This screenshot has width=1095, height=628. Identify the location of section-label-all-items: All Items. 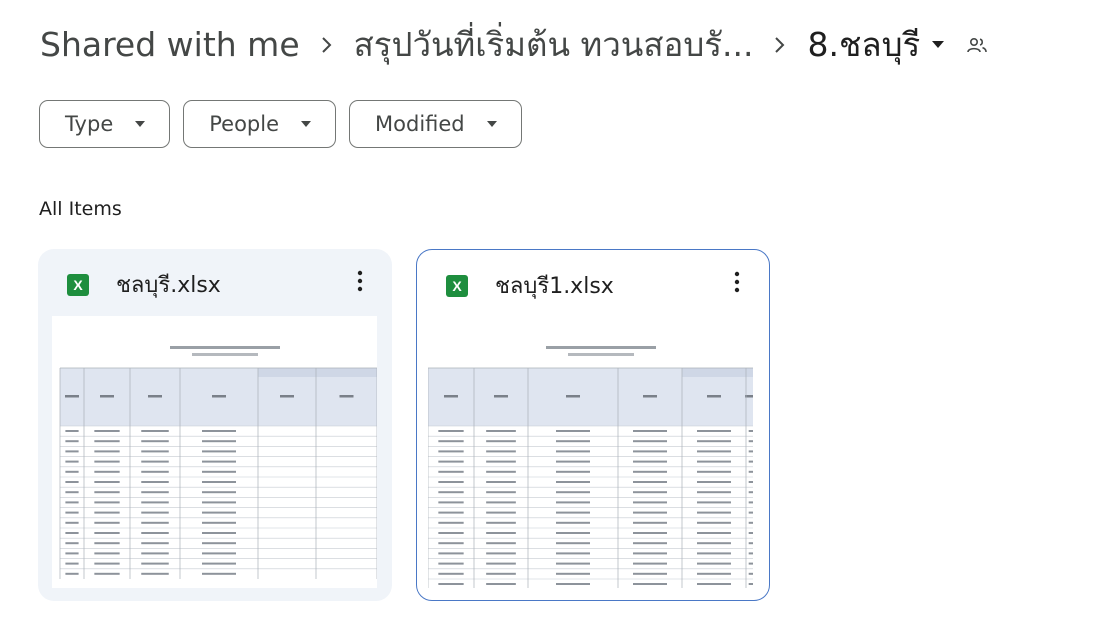
(80, 209).